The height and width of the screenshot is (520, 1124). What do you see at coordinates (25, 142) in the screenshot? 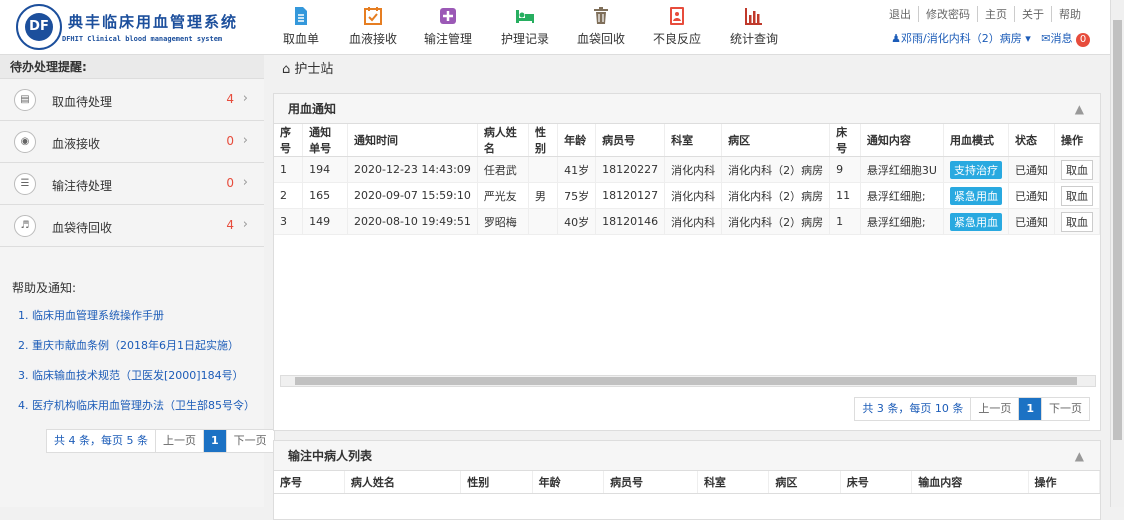
I see `camera-icon: ◉` at bounding box center [25, 142].